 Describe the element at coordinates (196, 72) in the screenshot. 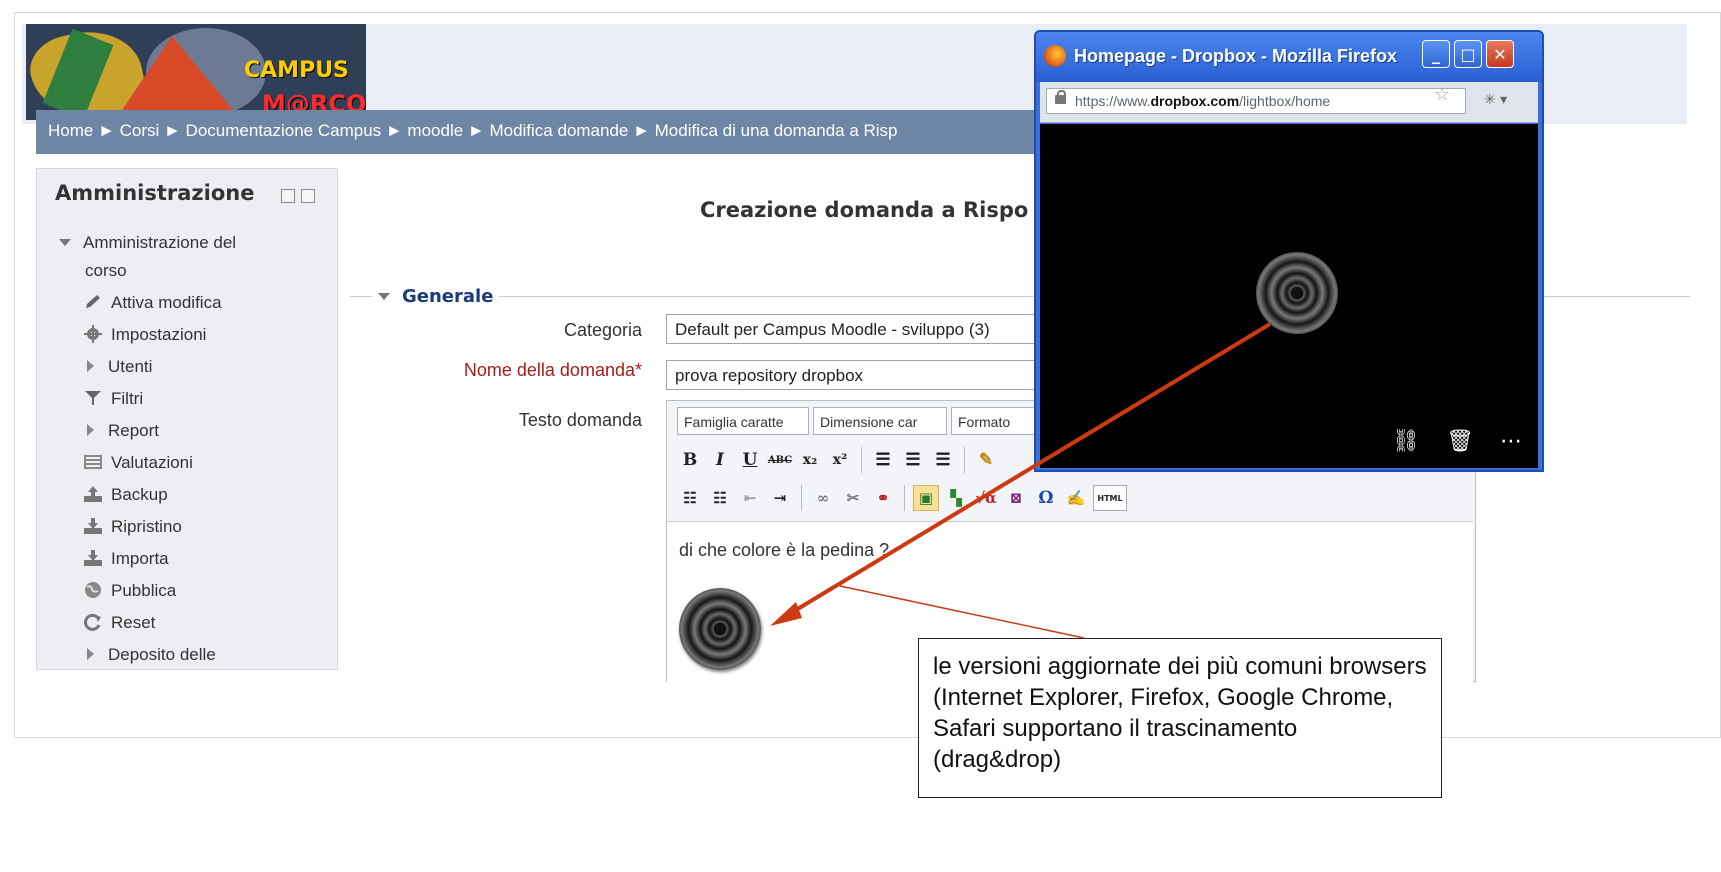

I see `campus-logo: CAMPUS M@RCONI` at that location.